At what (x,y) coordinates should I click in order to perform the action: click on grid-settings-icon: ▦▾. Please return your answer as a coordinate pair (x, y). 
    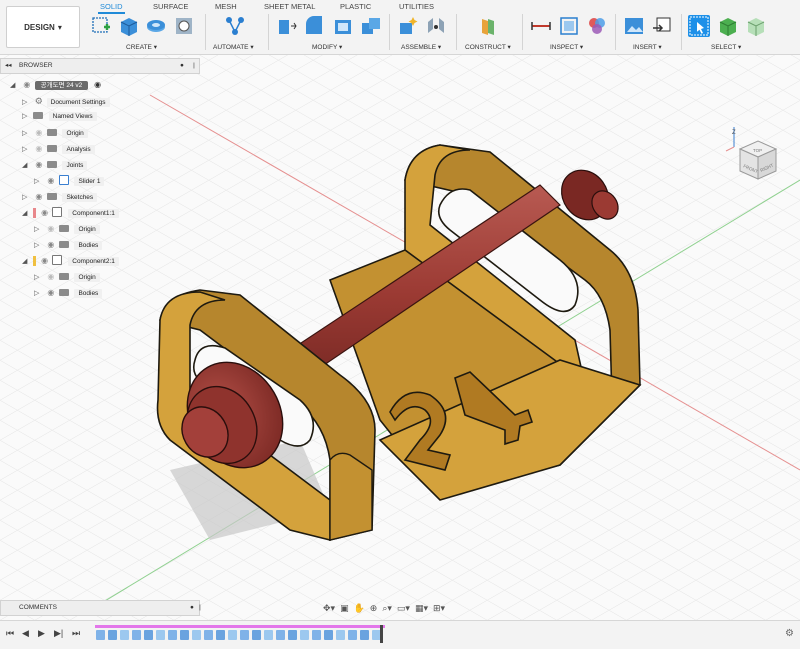
    Looking at the image, I should click on (421, 608).